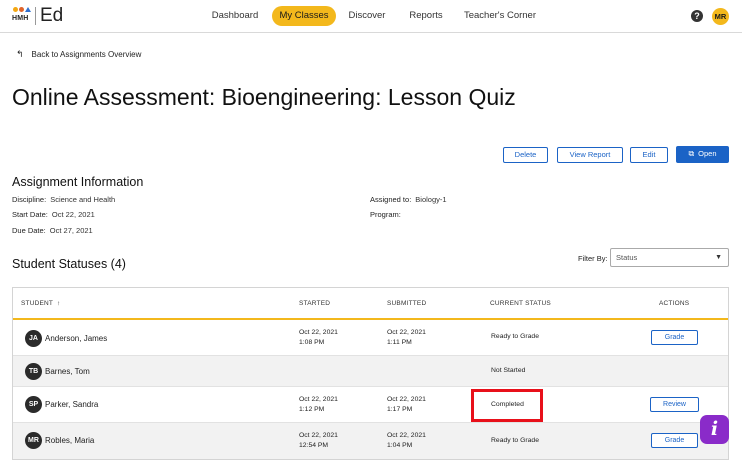 The width and height of the screenshot is (742, 471). Describe the element at coordinates (508, 370) in the screenshot. I see `status-cell: Not Started` at that location.